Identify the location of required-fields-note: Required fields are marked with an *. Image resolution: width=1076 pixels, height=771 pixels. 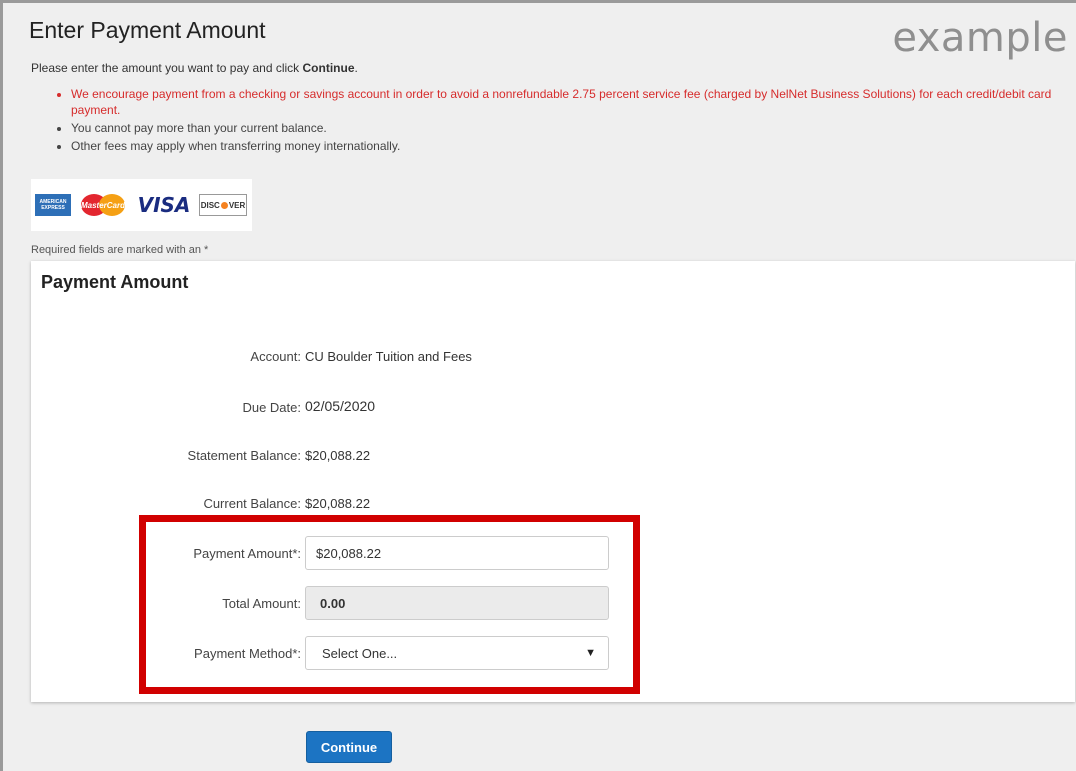
(120, 250).